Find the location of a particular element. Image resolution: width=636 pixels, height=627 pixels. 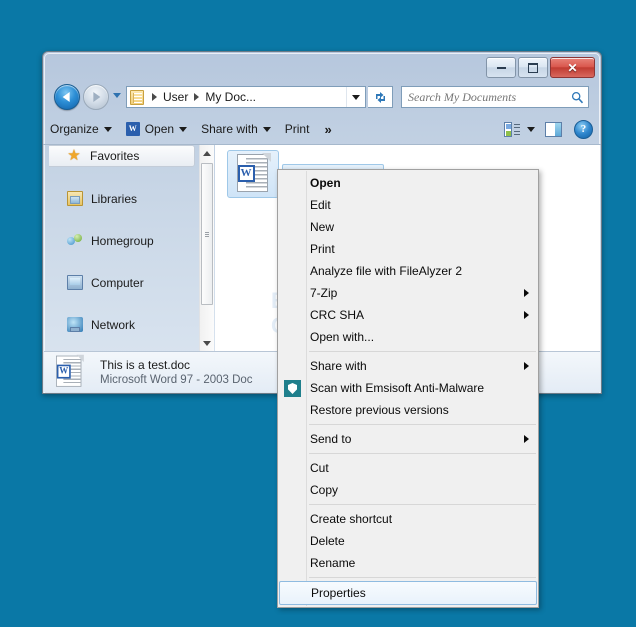

close-icon: ✕ is located at coordinates (572, 67).